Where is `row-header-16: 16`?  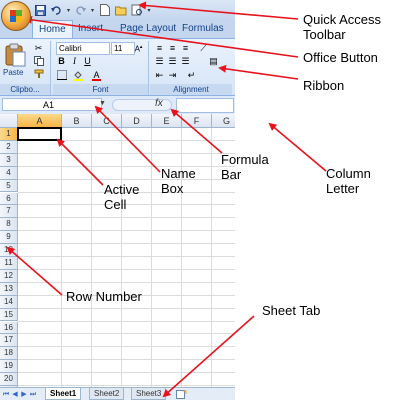
row-header-16: 16 is located at coordinates (9, 328).